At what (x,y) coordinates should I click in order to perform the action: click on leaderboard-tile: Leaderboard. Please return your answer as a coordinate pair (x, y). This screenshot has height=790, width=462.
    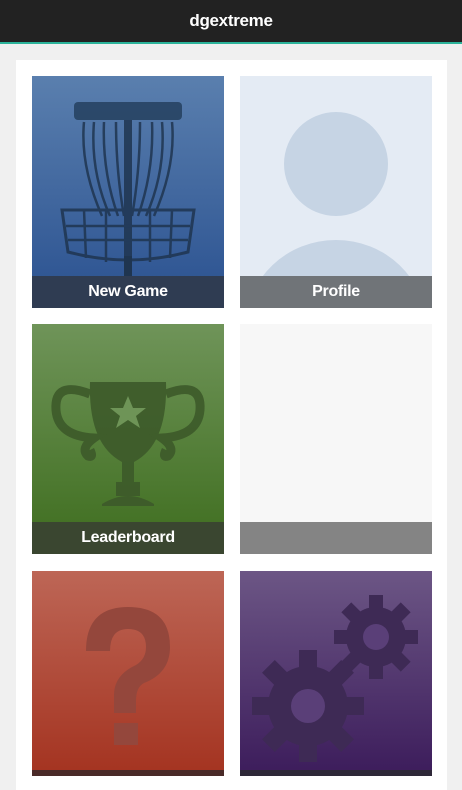
    Looking at the image, I should click on (128, 439).